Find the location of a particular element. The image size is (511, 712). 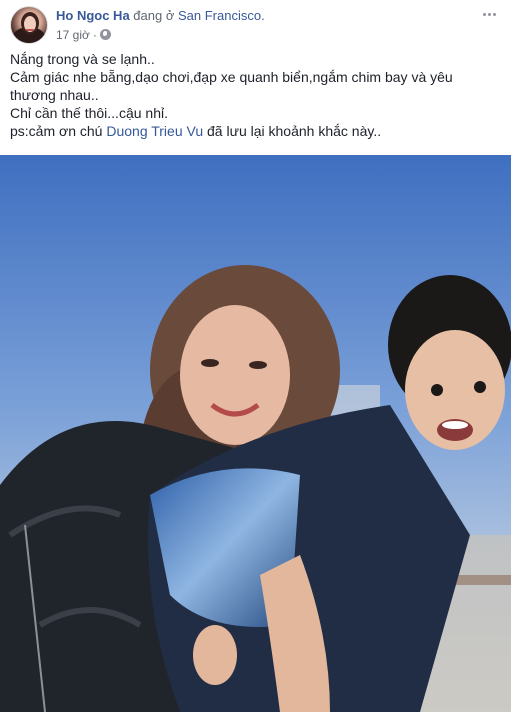

post-text-line: Nắng trong và se lạnh.. is located at coordinates (82, 59).